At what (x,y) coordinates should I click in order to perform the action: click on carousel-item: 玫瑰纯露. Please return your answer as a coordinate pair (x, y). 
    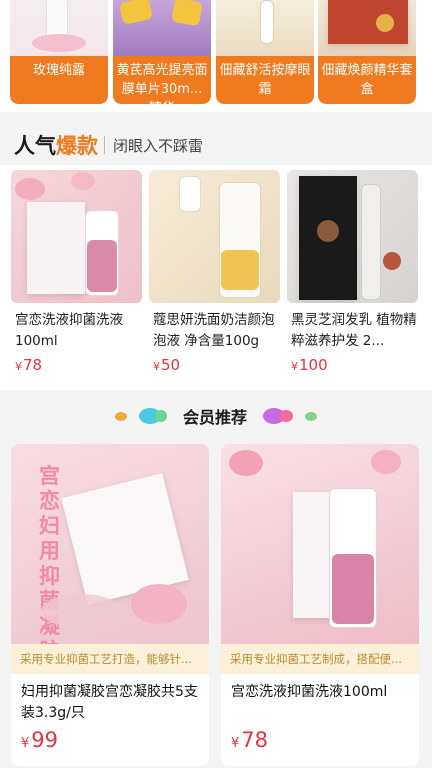
    Looking at the image, I should click on (59, 52).